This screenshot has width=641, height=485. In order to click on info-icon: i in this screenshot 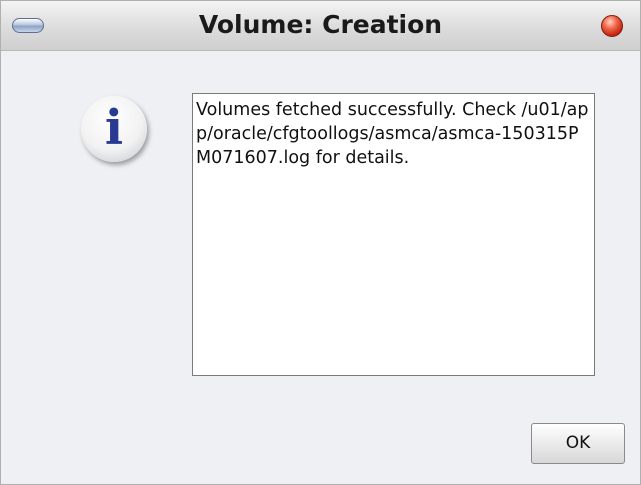, I will do `click(114, 129)`.